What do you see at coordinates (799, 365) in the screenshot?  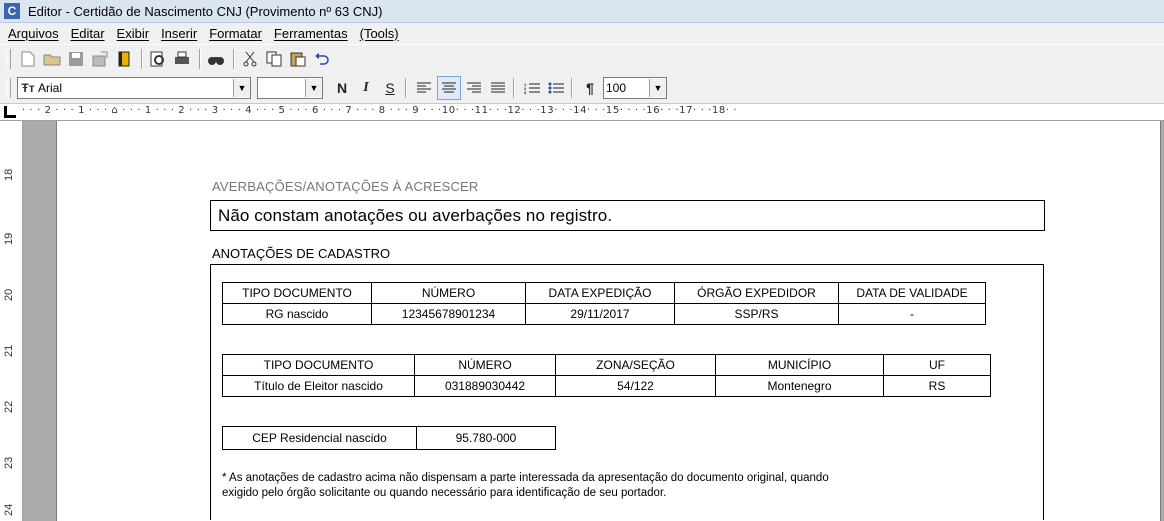 I see `table-header-cell: MUNICÍPIO` at bounding box center [799, 365].